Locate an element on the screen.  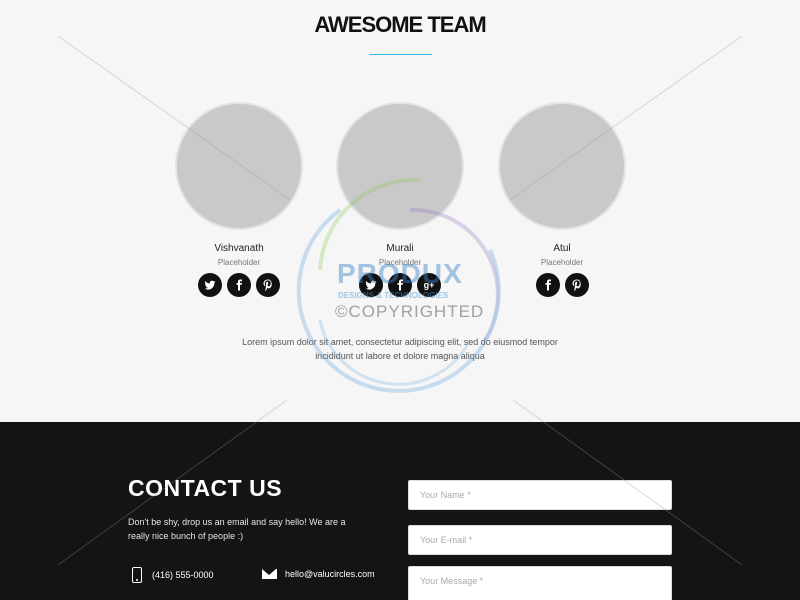
team-member-card: Vishvanath Placeholder is located at coordinates (239, 199).